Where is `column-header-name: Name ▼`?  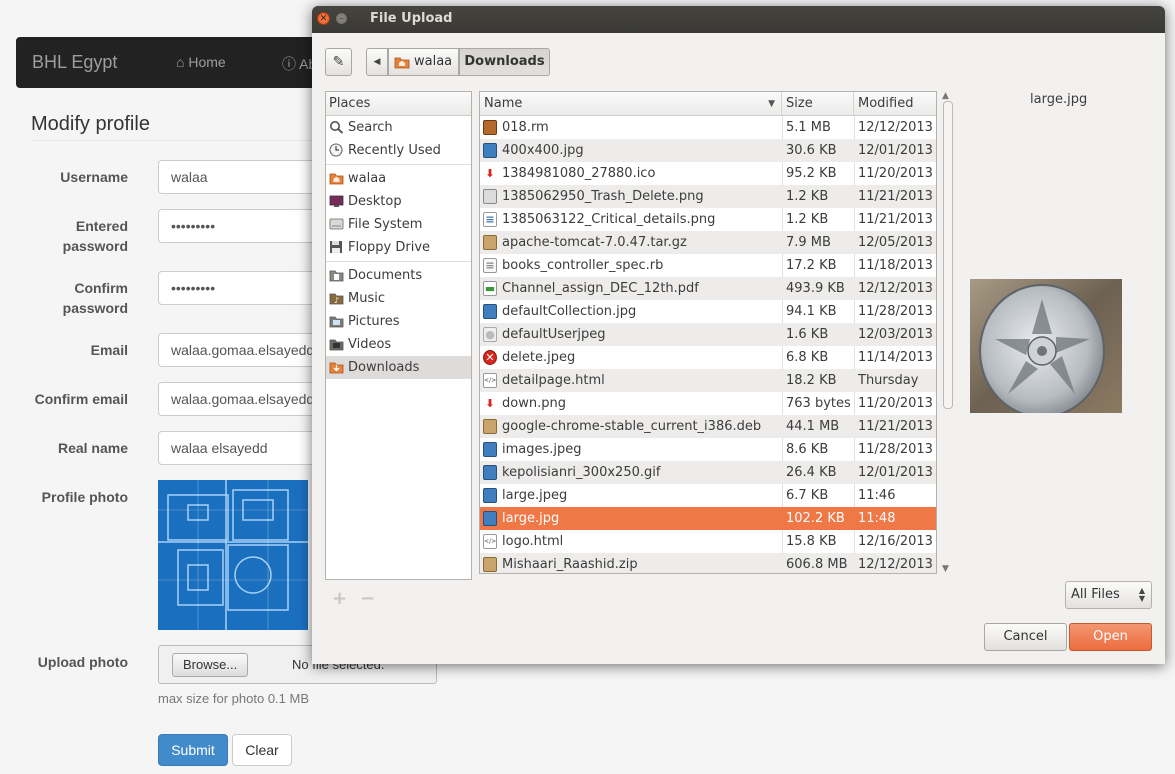
column-header-name: Name ▼ is located at coordinates (631, 104).